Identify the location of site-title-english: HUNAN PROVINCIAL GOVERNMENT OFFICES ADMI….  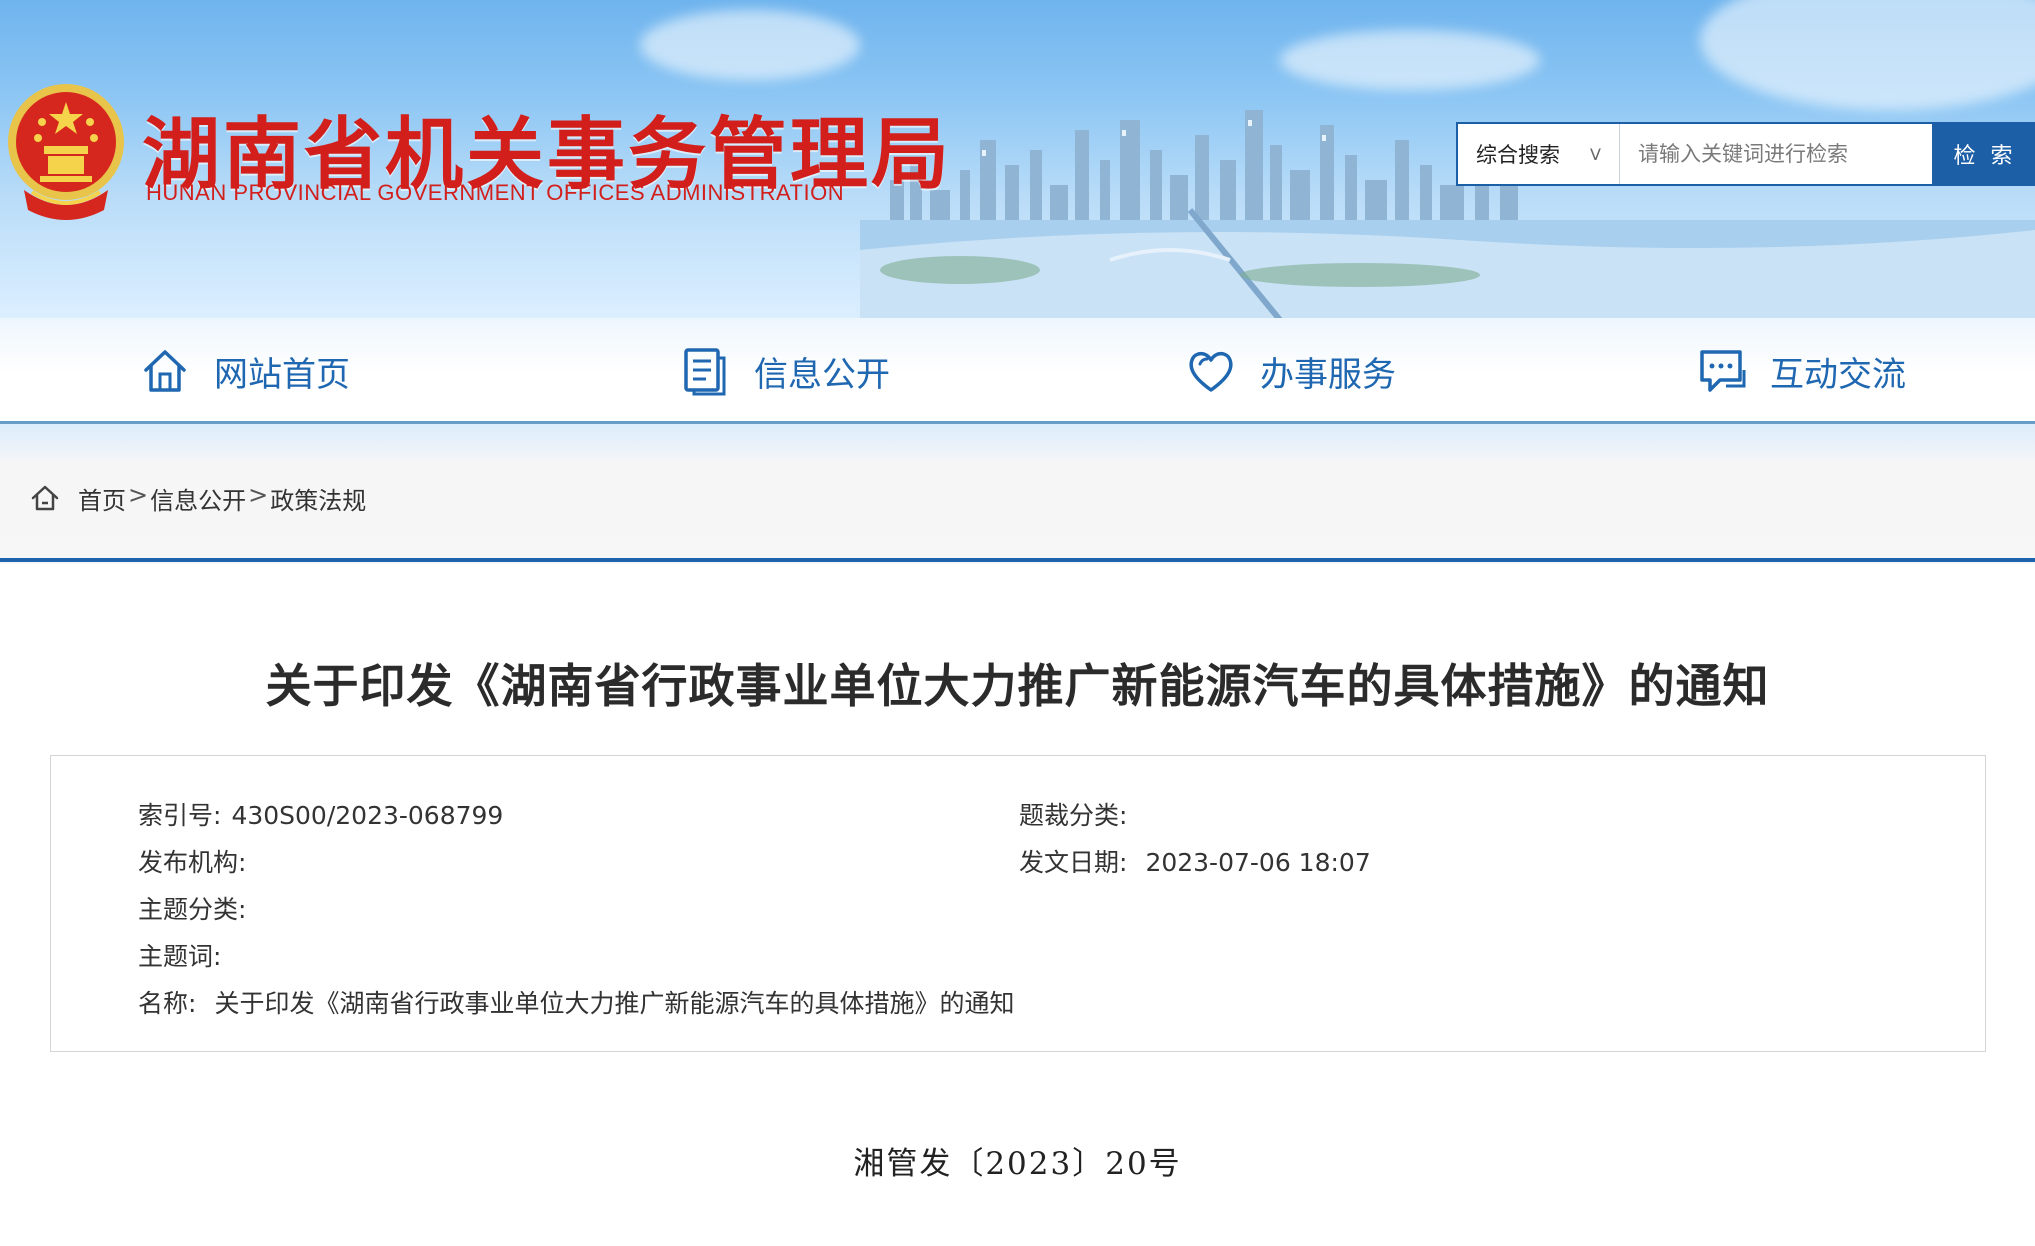
(495, 192).